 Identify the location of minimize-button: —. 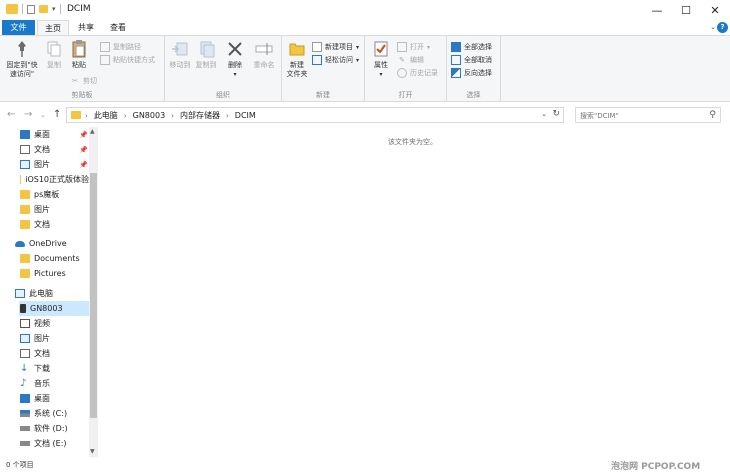
(657, 10).